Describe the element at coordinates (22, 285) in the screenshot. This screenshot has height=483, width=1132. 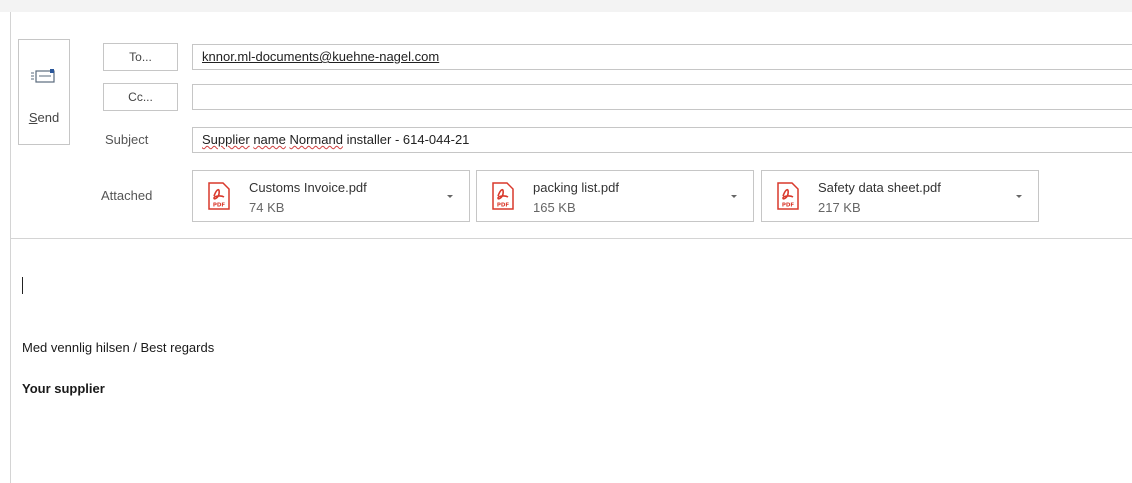
I see `text-cursor` at that location.